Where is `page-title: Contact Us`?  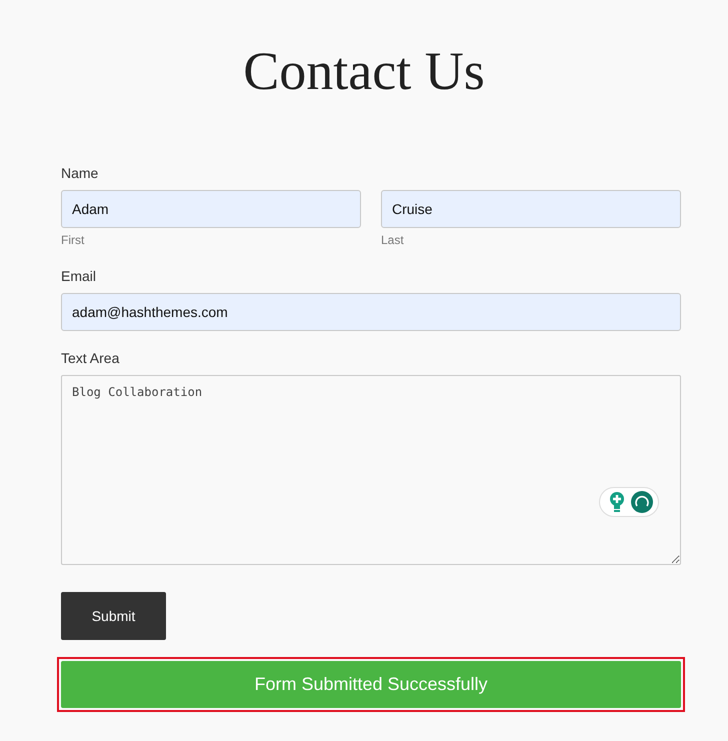
page-title: Contact Us is located at coordinates (364, 71).